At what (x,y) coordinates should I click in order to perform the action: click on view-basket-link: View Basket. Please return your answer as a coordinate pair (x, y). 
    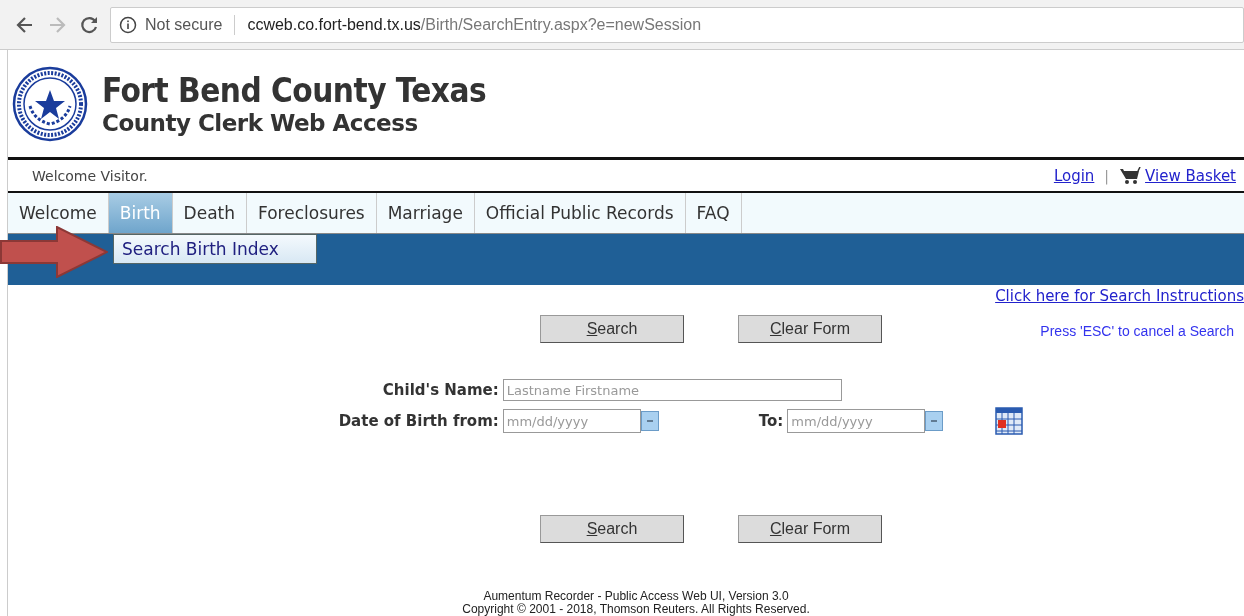
    Looking at the image, I should click on (1190, 175).